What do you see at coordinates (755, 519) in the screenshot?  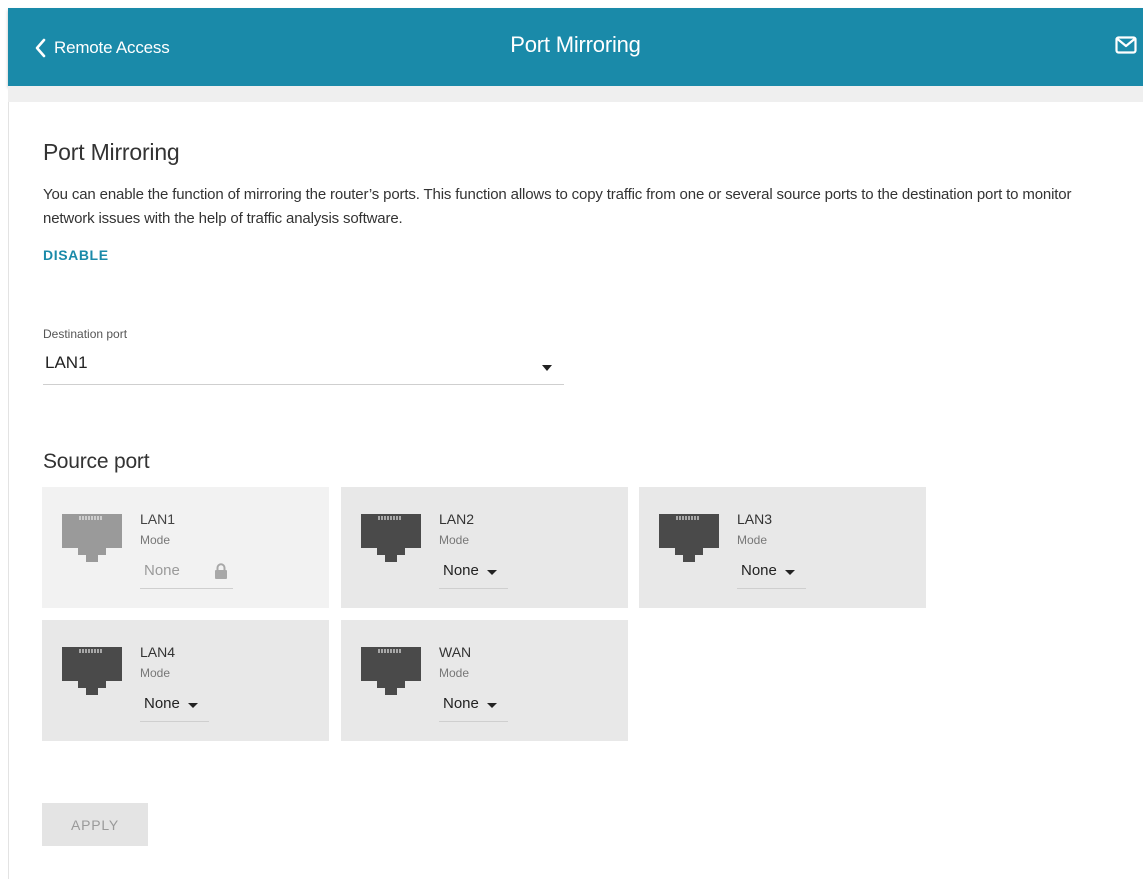 I see `port-name: LAN3` at bounding box center [755, 519].